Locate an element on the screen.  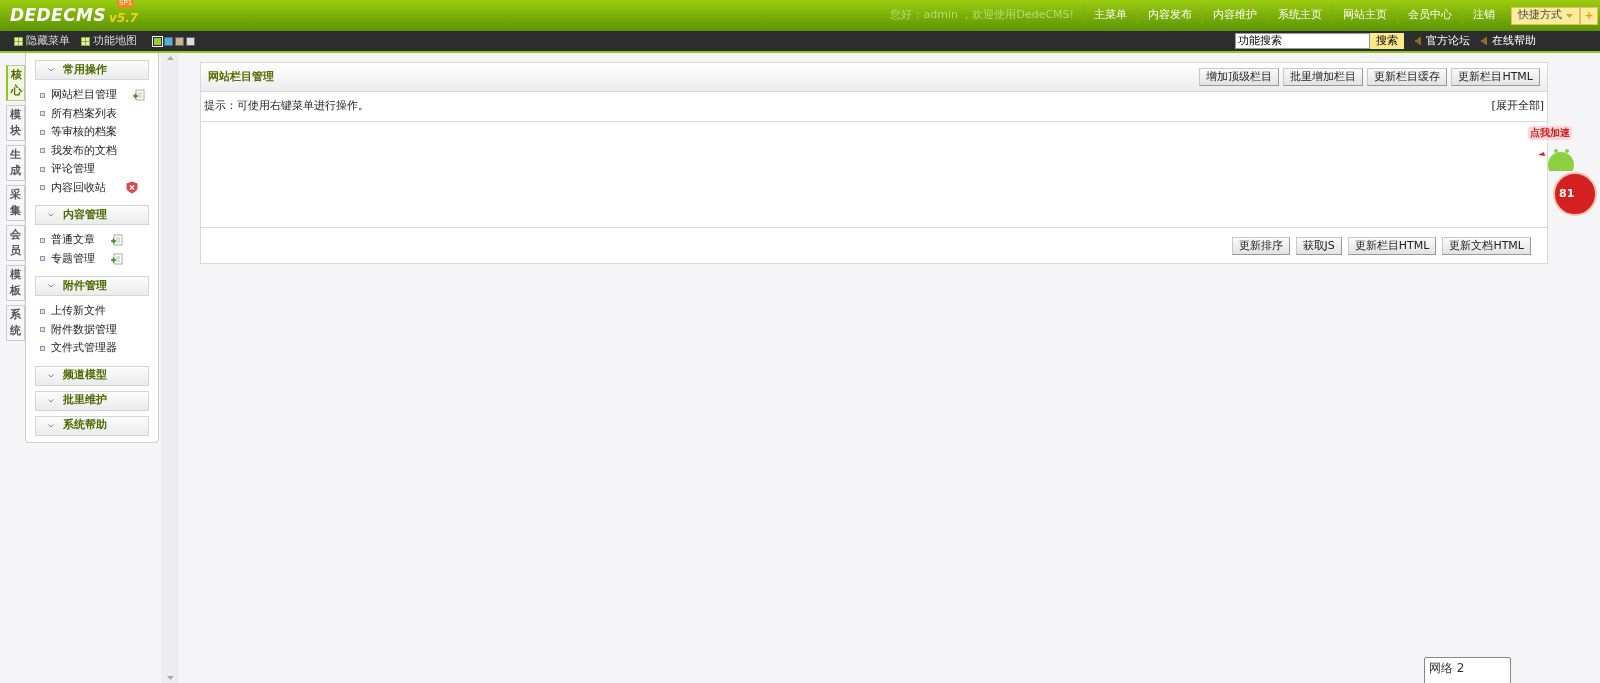
menu-section-header: 系统帮助 is located at coordinates (92, 425).